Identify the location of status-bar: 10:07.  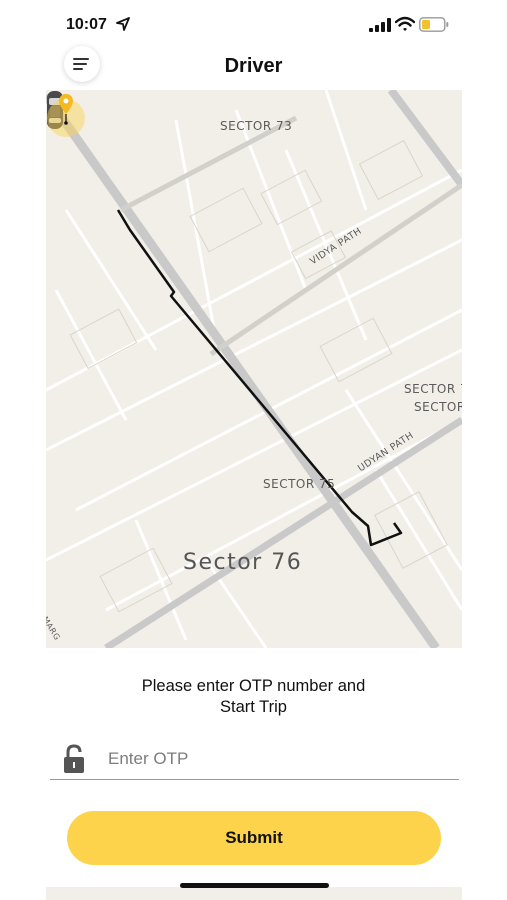
(253, 25).